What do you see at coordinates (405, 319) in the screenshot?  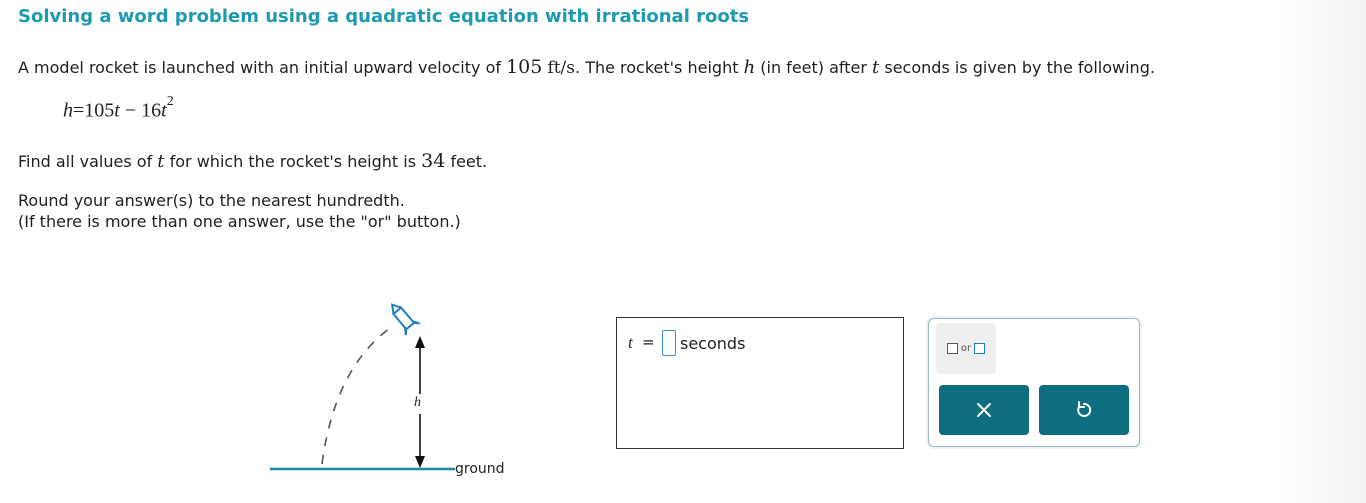 I see `rocket-icon` at bounding box center [405, 319].